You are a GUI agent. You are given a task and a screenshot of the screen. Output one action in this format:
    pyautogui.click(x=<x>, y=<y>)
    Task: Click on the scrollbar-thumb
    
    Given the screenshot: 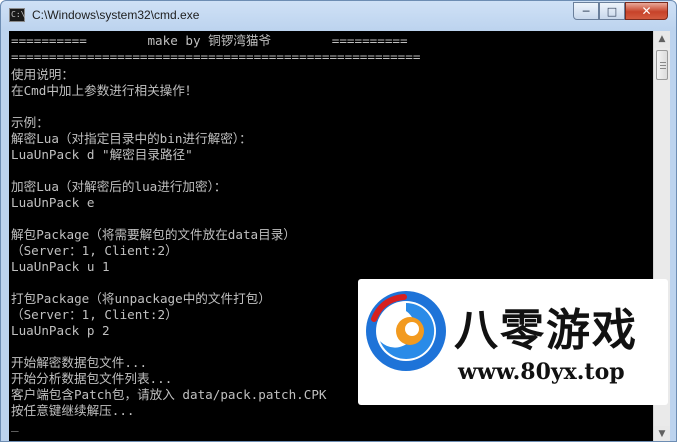 What is the action you would take?
    pyautogui.click(x=662, y=65)
    